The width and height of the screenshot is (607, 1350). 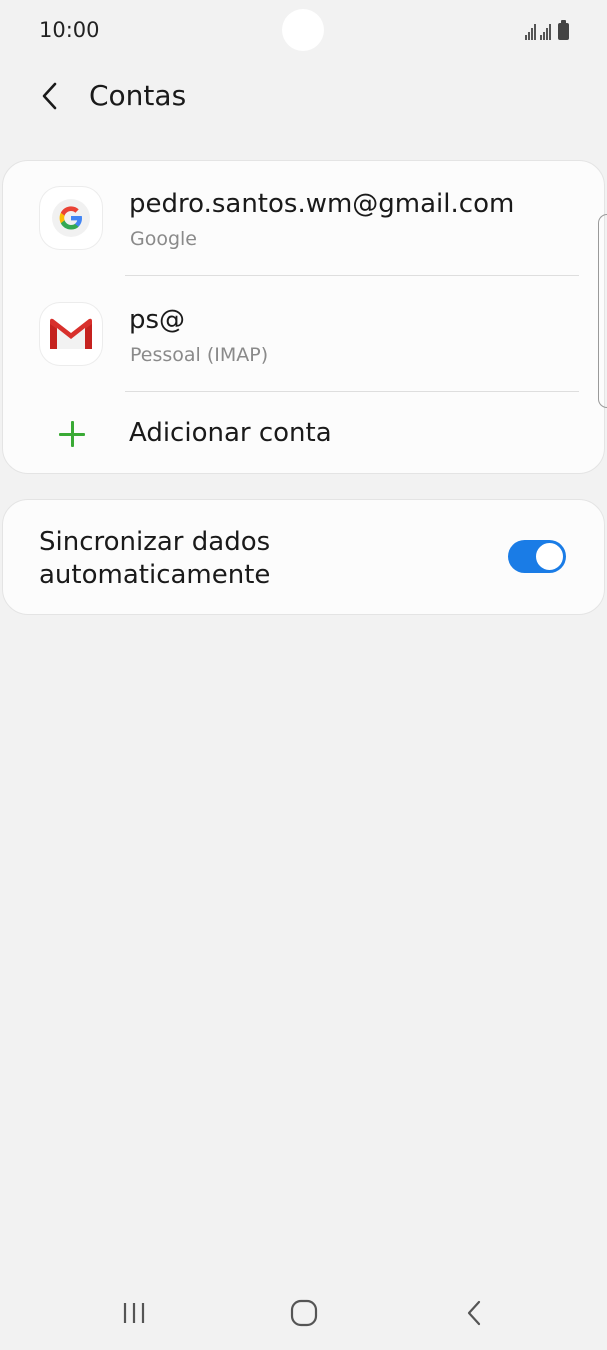 I want to click on back-icon, so click(x=474, y=1312).